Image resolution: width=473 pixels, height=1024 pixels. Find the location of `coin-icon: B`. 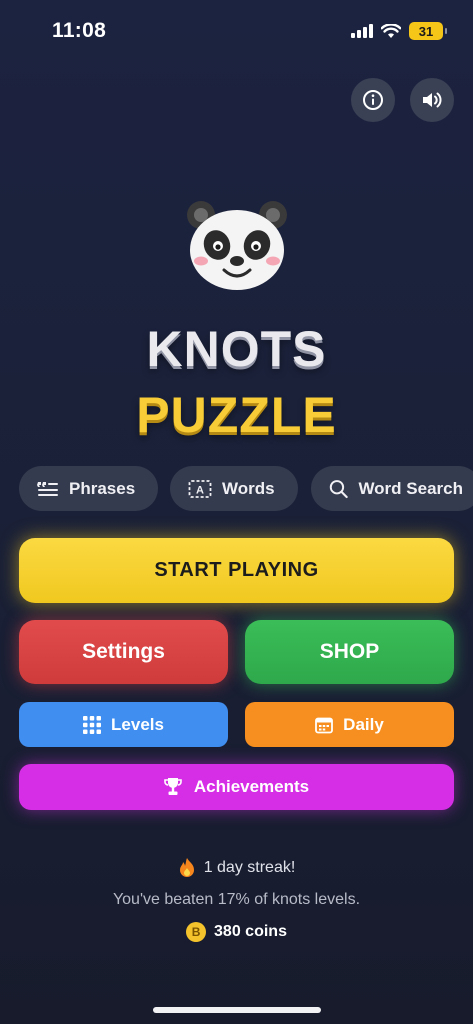

coin-icon: B is located at coordinates (196, 932).